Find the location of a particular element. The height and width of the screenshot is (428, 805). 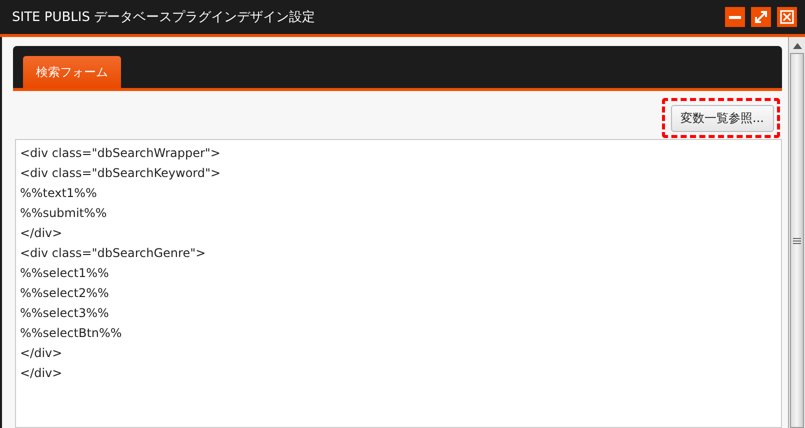

close-button is located at coordinates (787, 17).